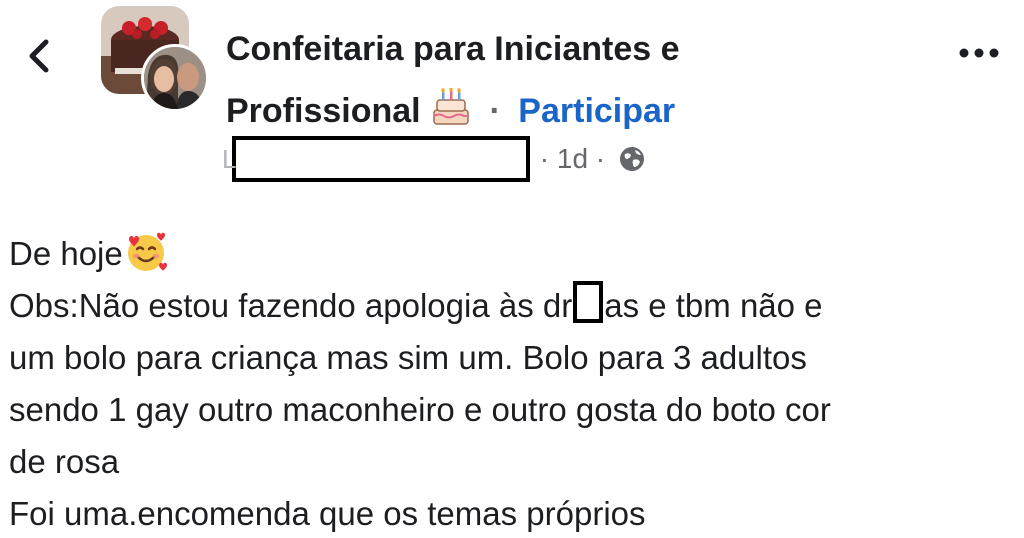  I want to click on globe-icon, so click(632, 159).